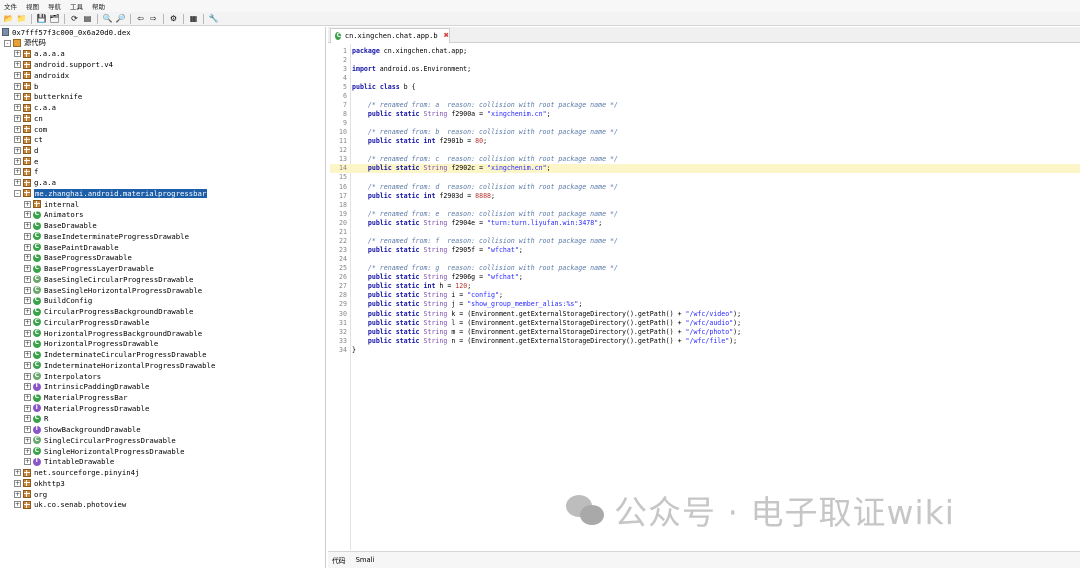  Describe the element at coordinates (28, 139) in the screenshot. I see `tree-package: + ct` at that location.